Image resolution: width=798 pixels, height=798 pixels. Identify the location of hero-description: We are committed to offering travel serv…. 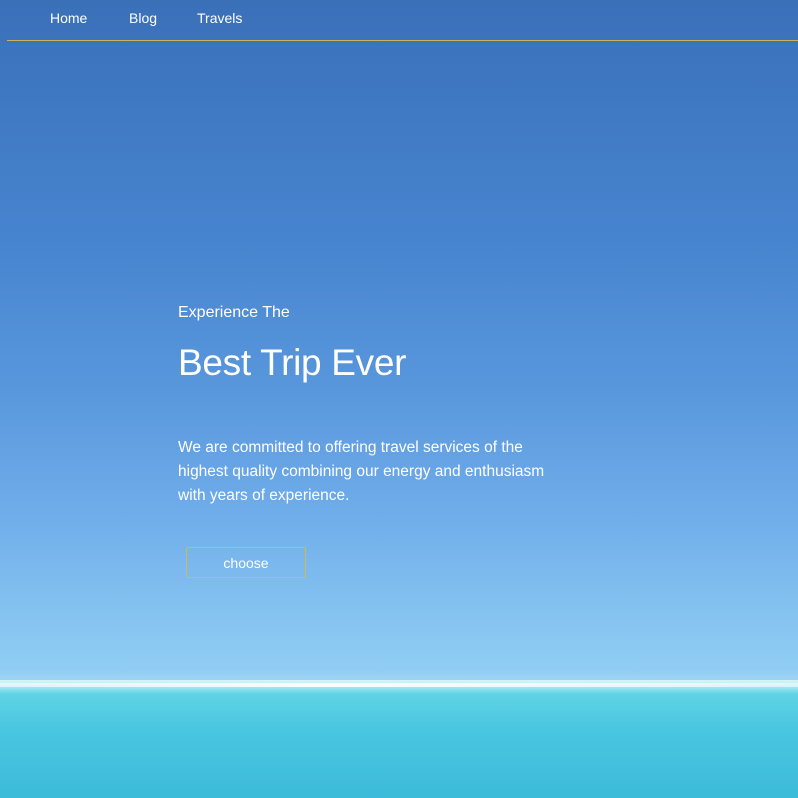
(361, 471).